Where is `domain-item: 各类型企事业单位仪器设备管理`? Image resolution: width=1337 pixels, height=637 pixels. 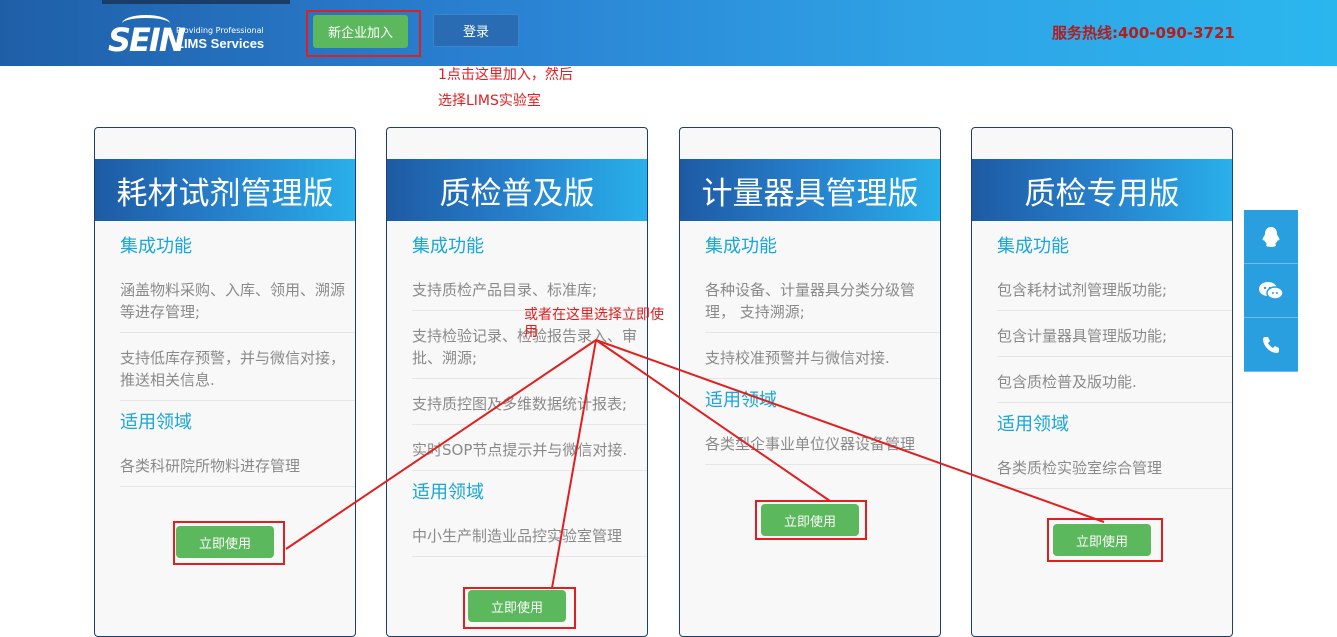
domain-item: 各类型企事业单位仪器设备管理 is located at coordinates (822, 446).